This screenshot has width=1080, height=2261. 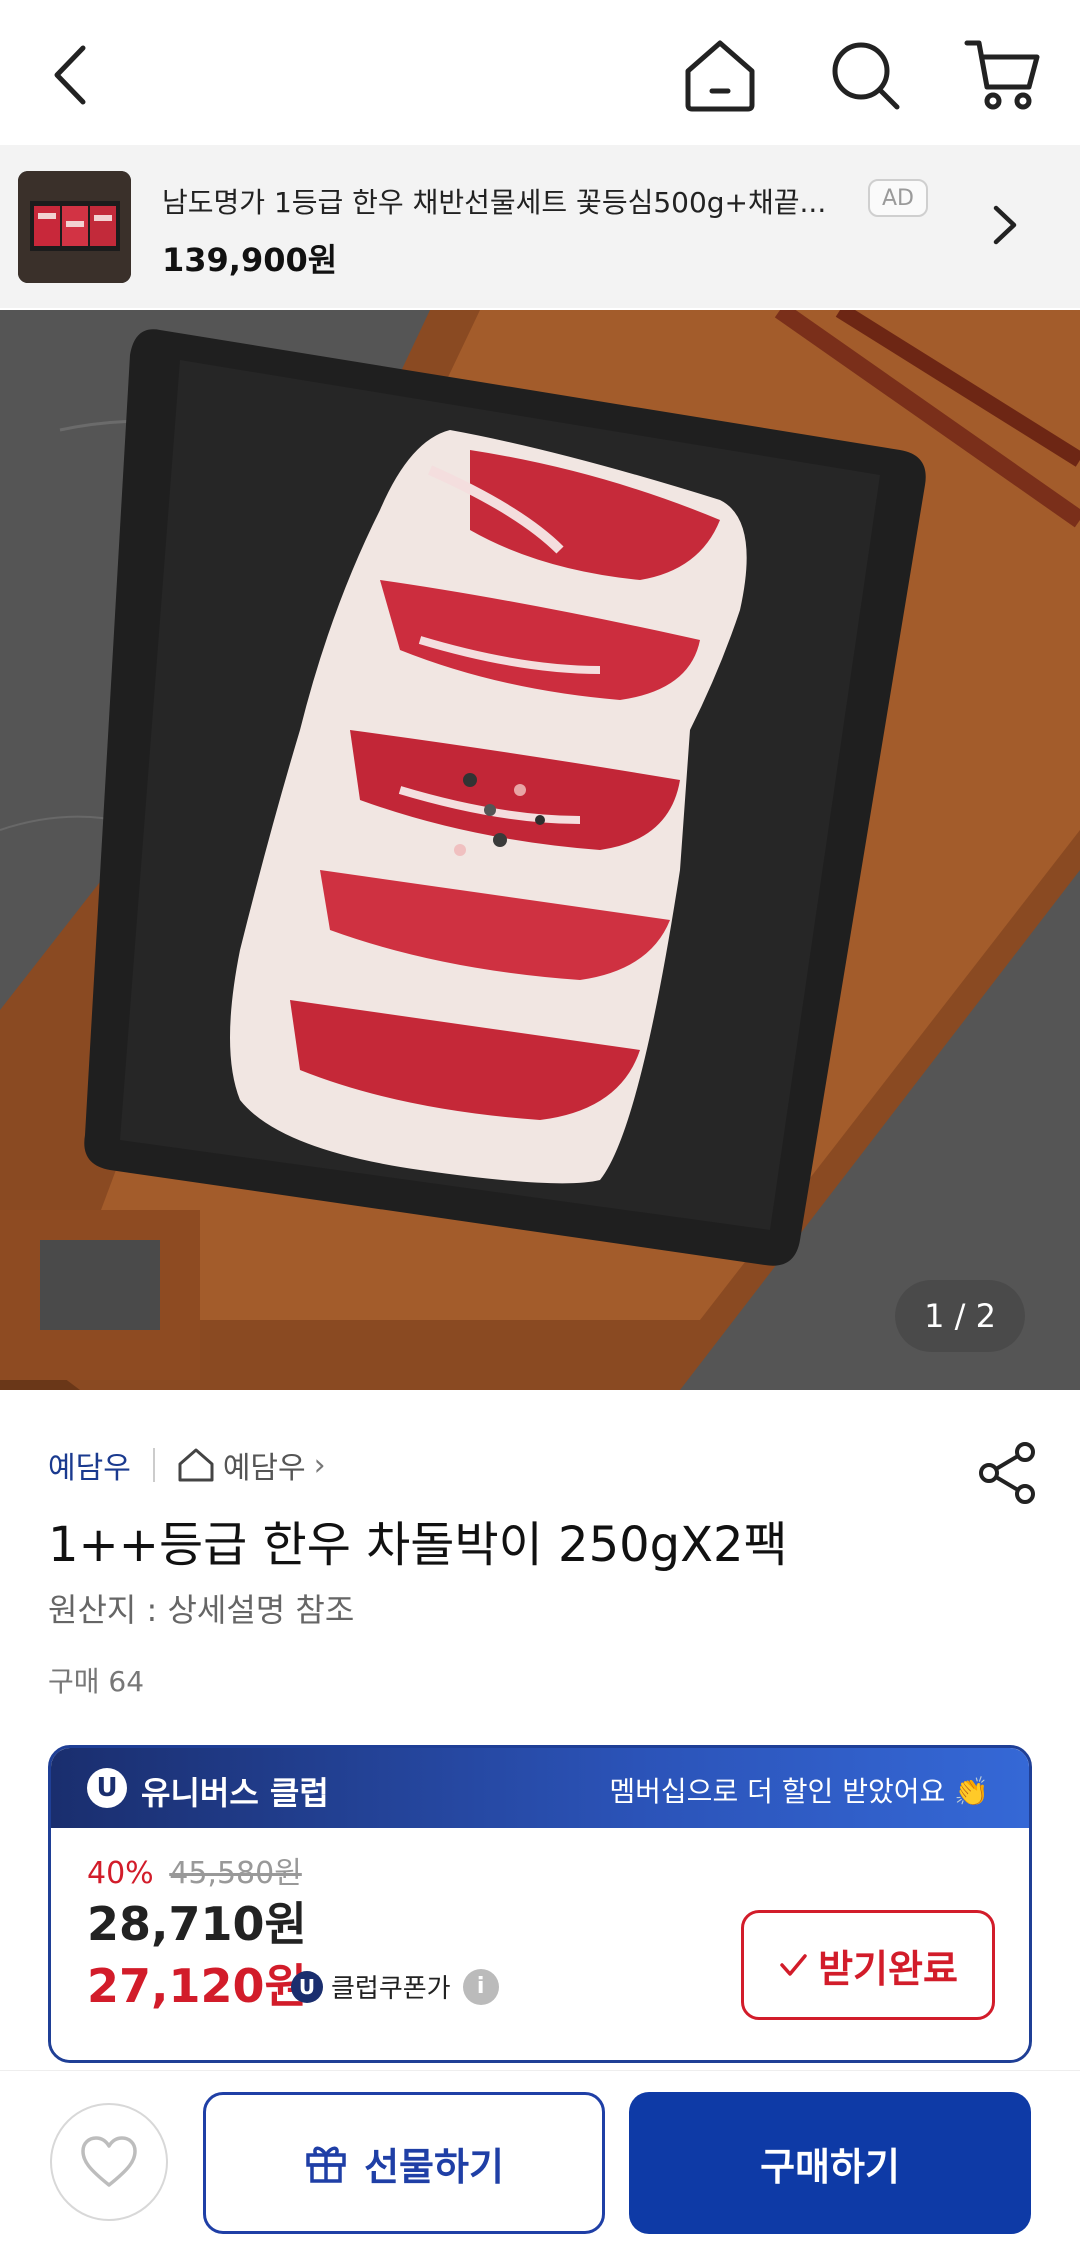 What do you see at coordinates (480, 1986) in the screenshot?
I see `info-icon: i` at bounding box center [480, 1986].